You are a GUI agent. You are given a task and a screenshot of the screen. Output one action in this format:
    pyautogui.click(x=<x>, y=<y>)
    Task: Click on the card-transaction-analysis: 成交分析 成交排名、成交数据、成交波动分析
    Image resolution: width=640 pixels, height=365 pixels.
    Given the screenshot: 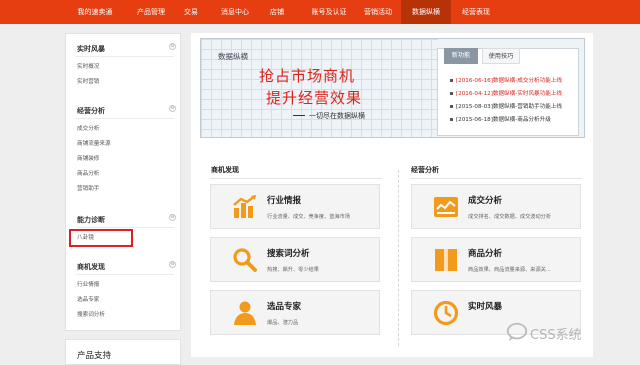 What is the action you would take?
    pyautogui.click(x=496, y=206)
    